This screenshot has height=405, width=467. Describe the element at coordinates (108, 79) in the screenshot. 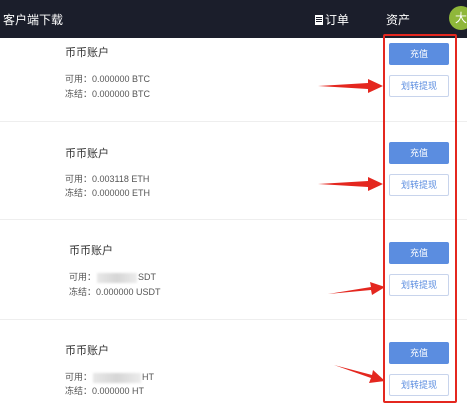

I see `available-balance: 可用：0.000000 BTC` at that location.